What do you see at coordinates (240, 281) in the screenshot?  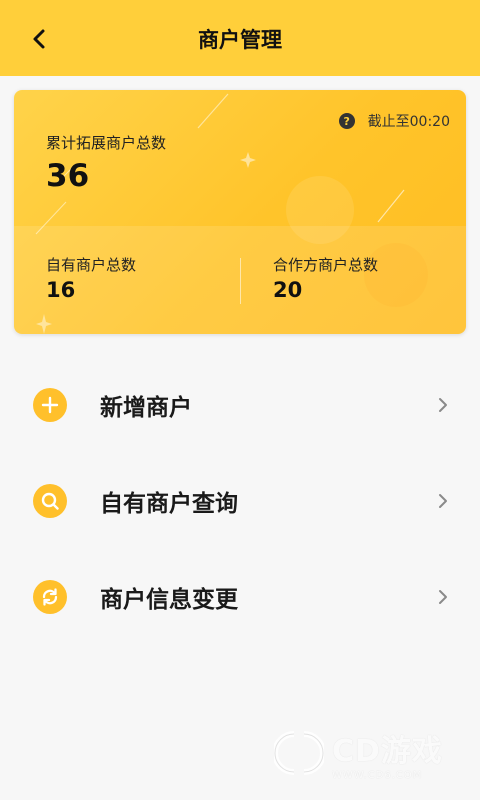 I see `stats-divider` at bounding box center [240, 281].